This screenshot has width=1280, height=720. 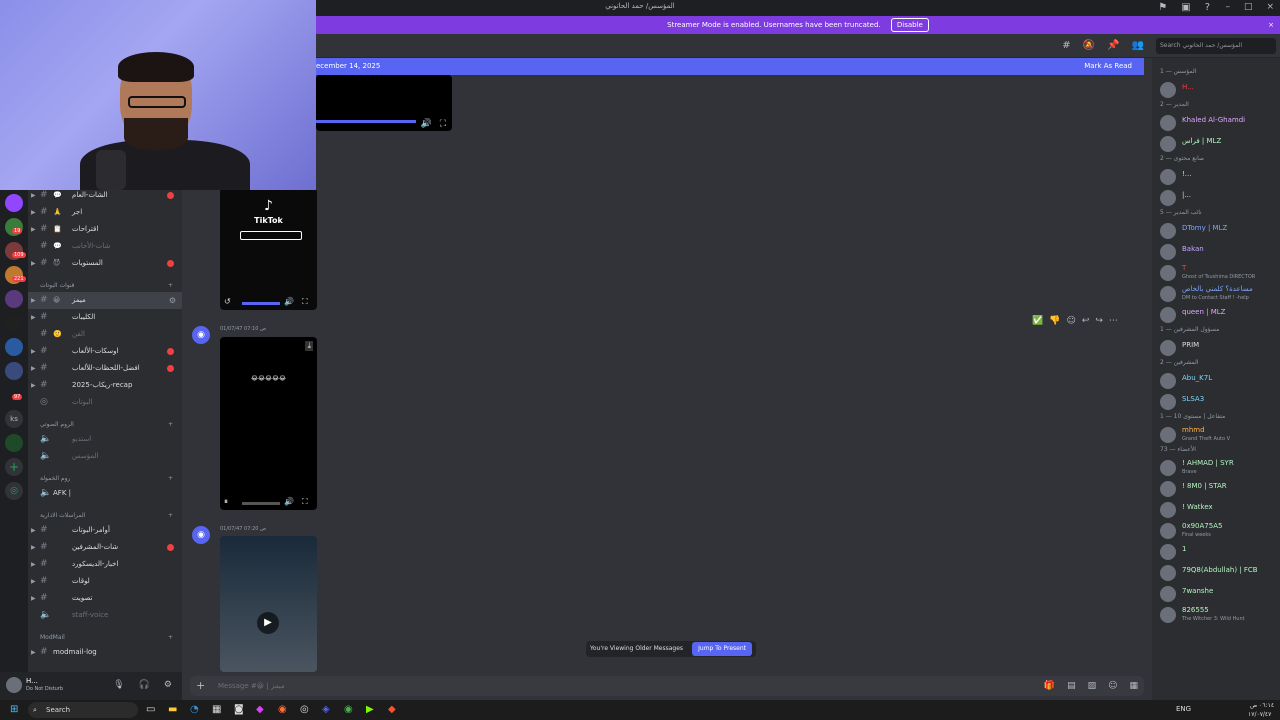 I want to click on category-header: ModMail +, so click(x=106, y=637).